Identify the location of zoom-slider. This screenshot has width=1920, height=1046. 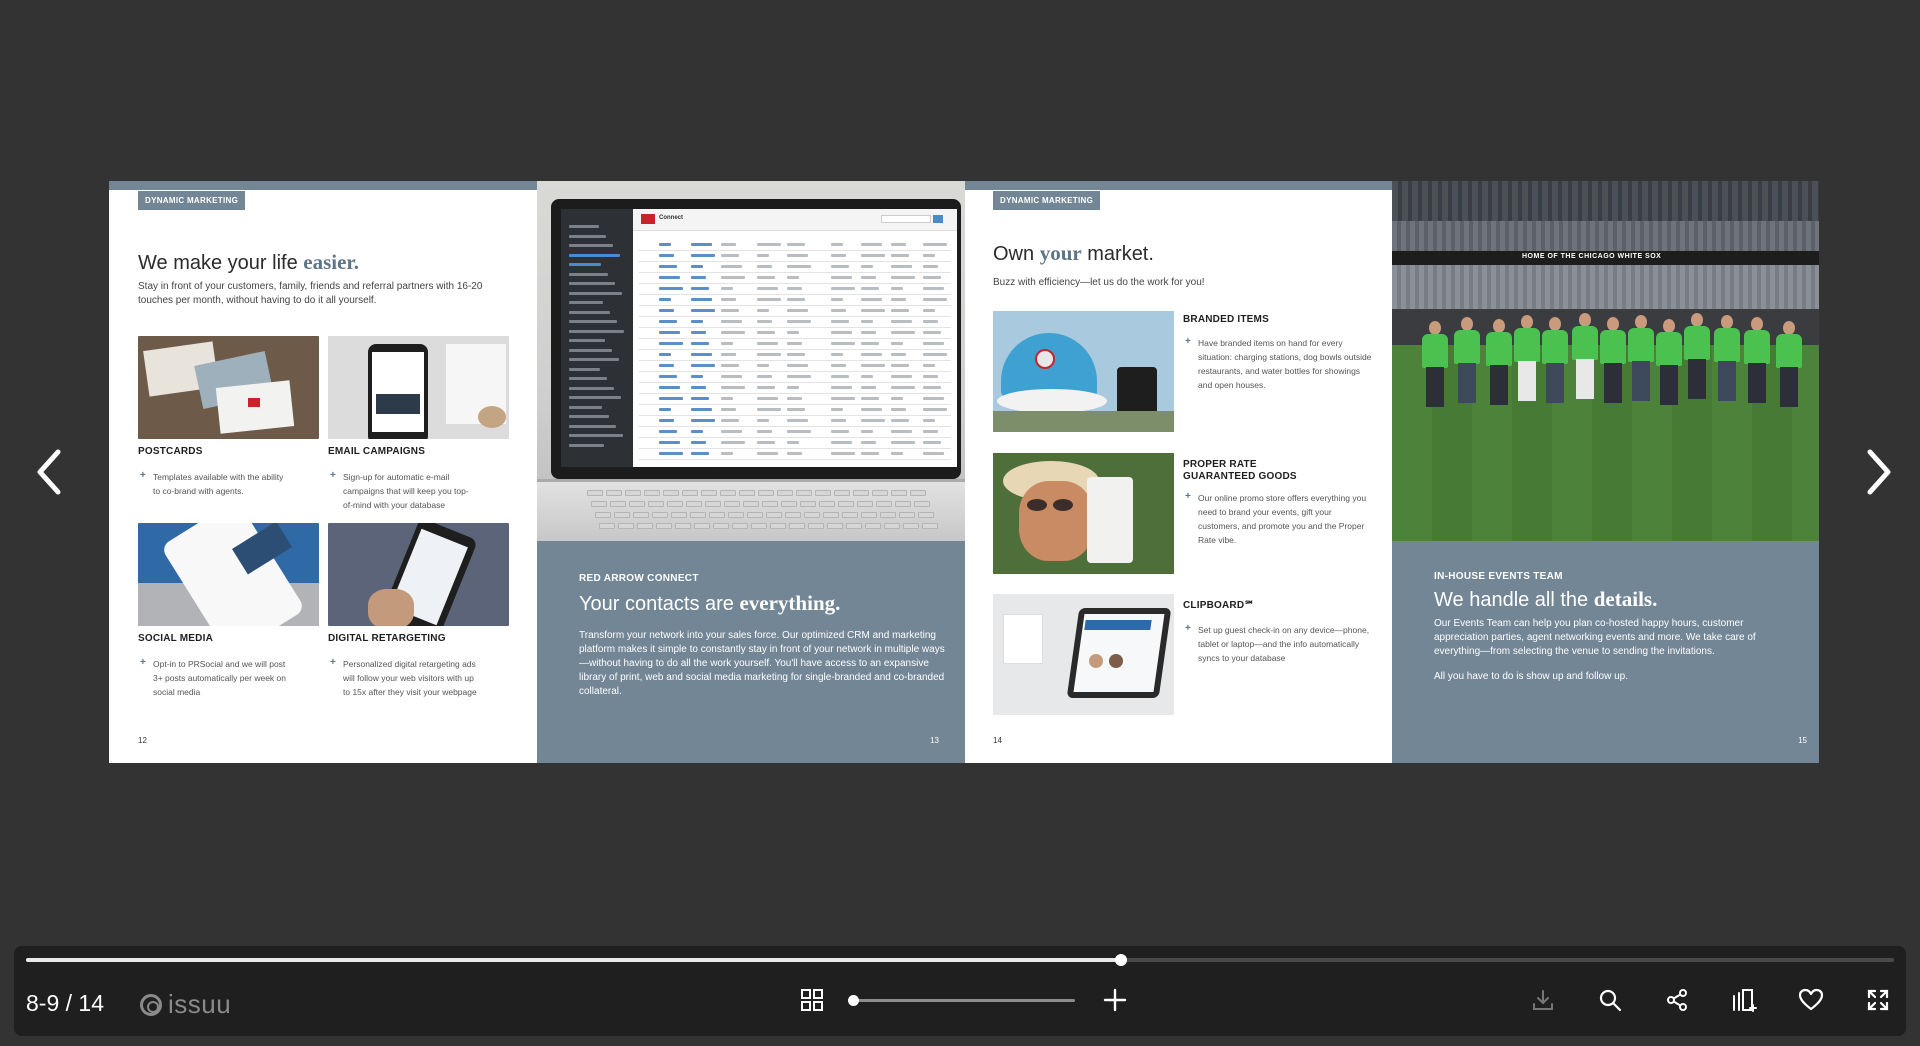
(961, 1000).